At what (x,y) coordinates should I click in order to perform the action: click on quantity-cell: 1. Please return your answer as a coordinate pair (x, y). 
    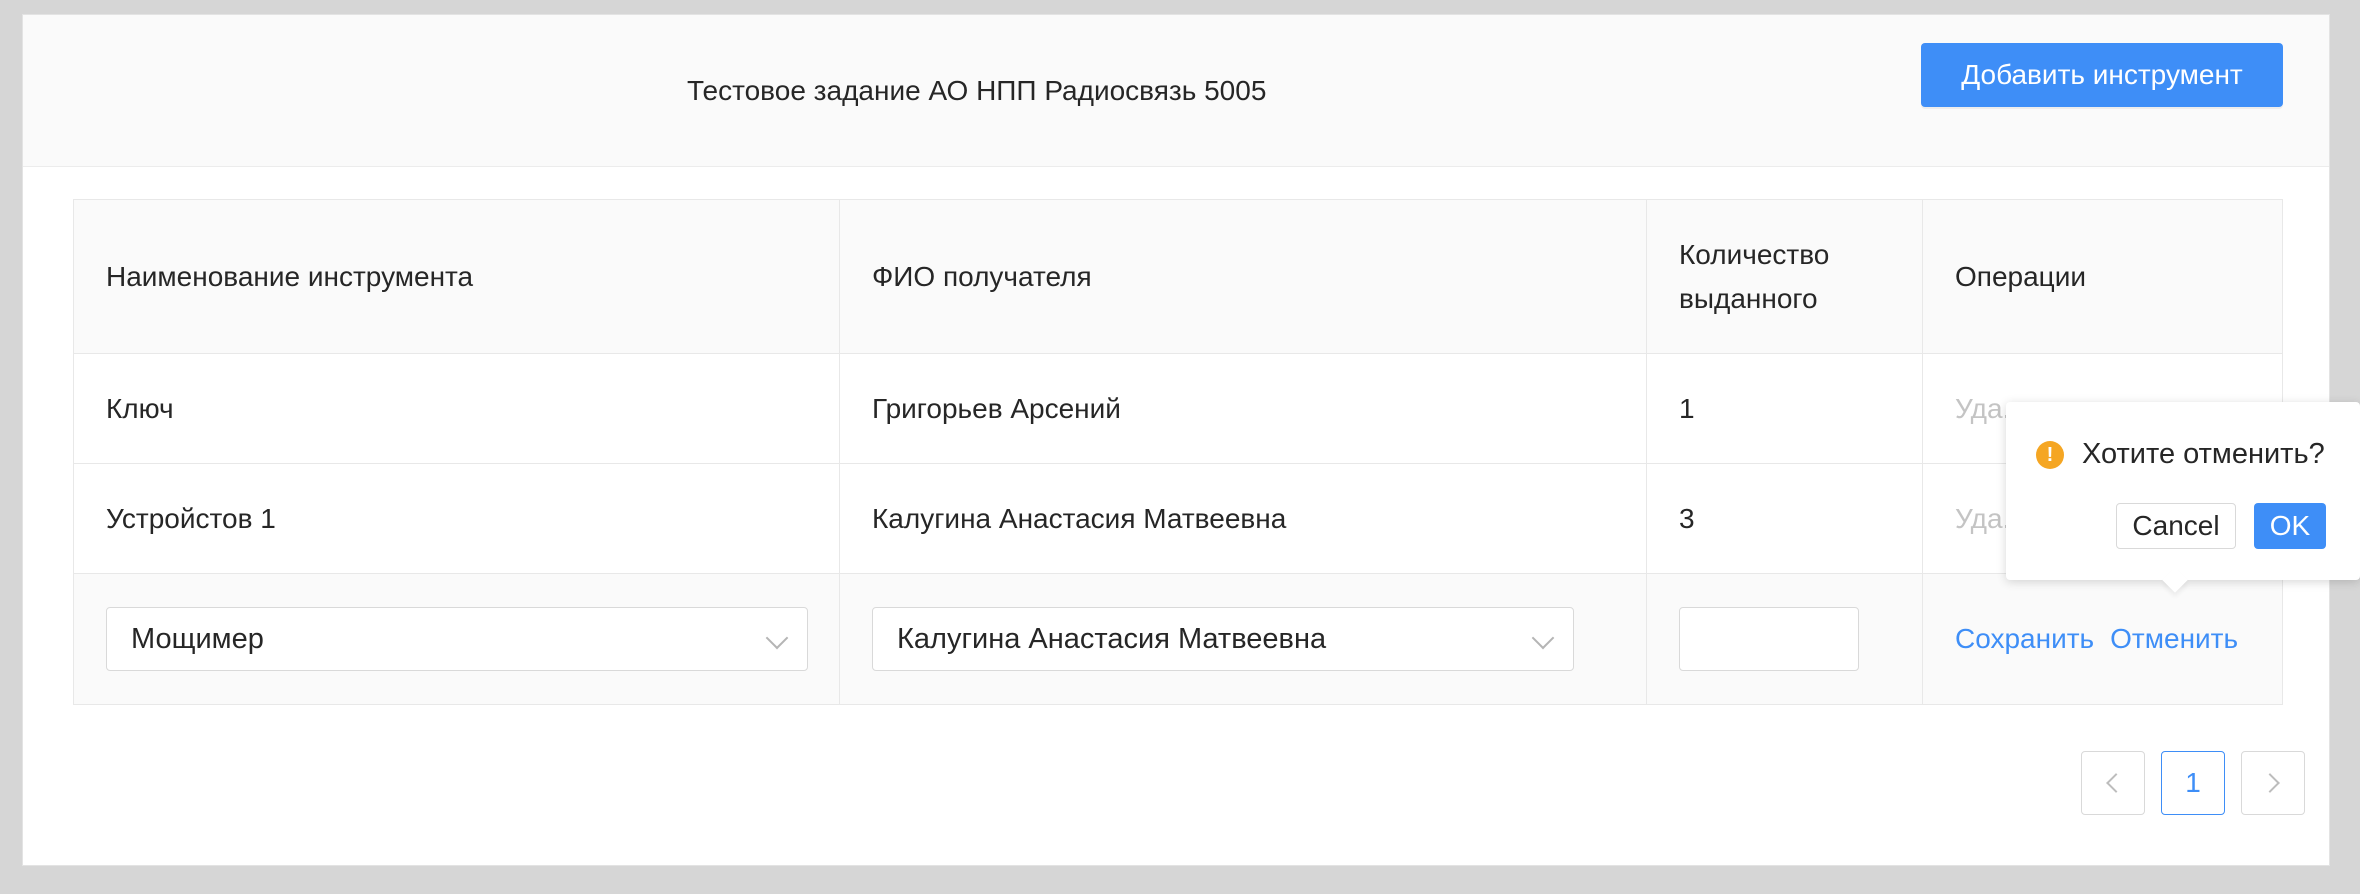
    Looking at the image, I should click on (1785, 408).